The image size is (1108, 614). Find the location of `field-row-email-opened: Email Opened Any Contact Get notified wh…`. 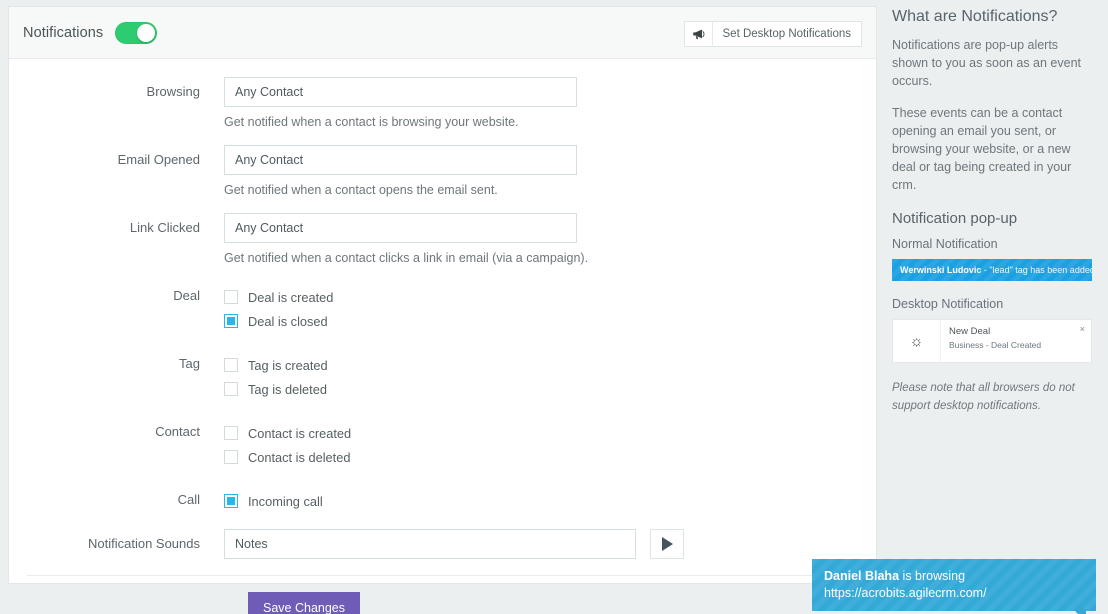

field-row-email-opened: Email Opened Any Contact Get notified wh… is located at coordinates (442, 178).